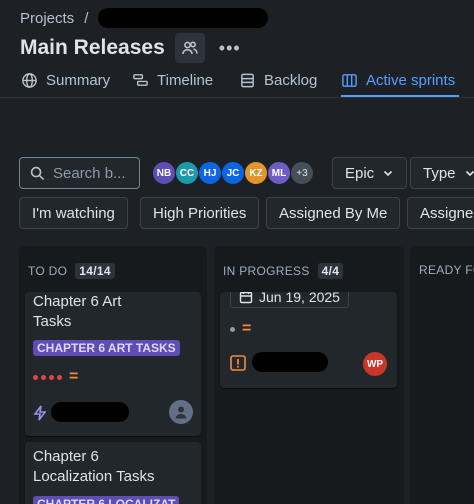 The image size is (474, 504). Describe the element at coordinates (106, 500) in the screenshot. I see `epic-lozenge: CHAPTER 6 LOCALIZAT` at that location.